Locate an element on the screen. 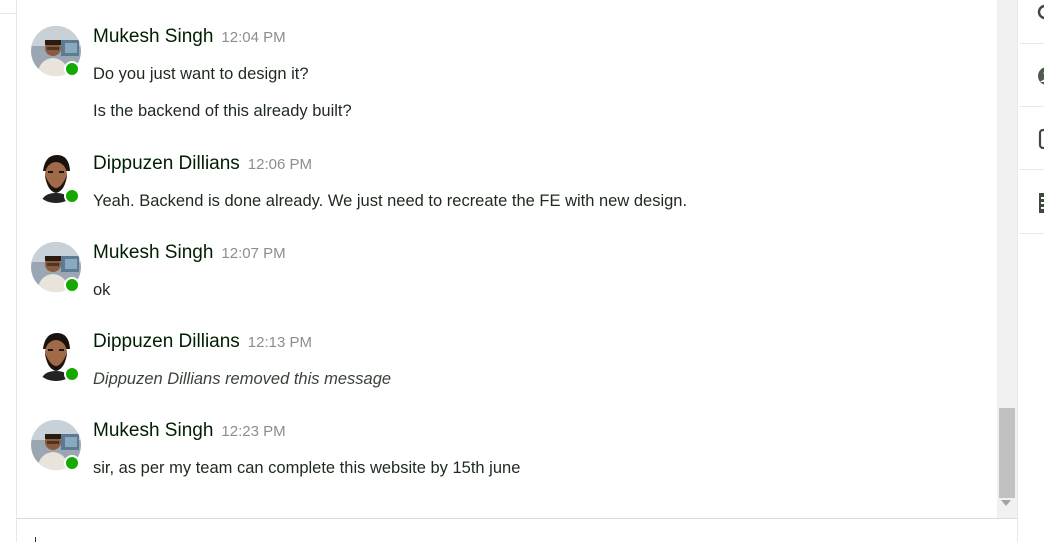  message-header: Mukesh Singh 12:04 PM is located at coordinates (189, 37).